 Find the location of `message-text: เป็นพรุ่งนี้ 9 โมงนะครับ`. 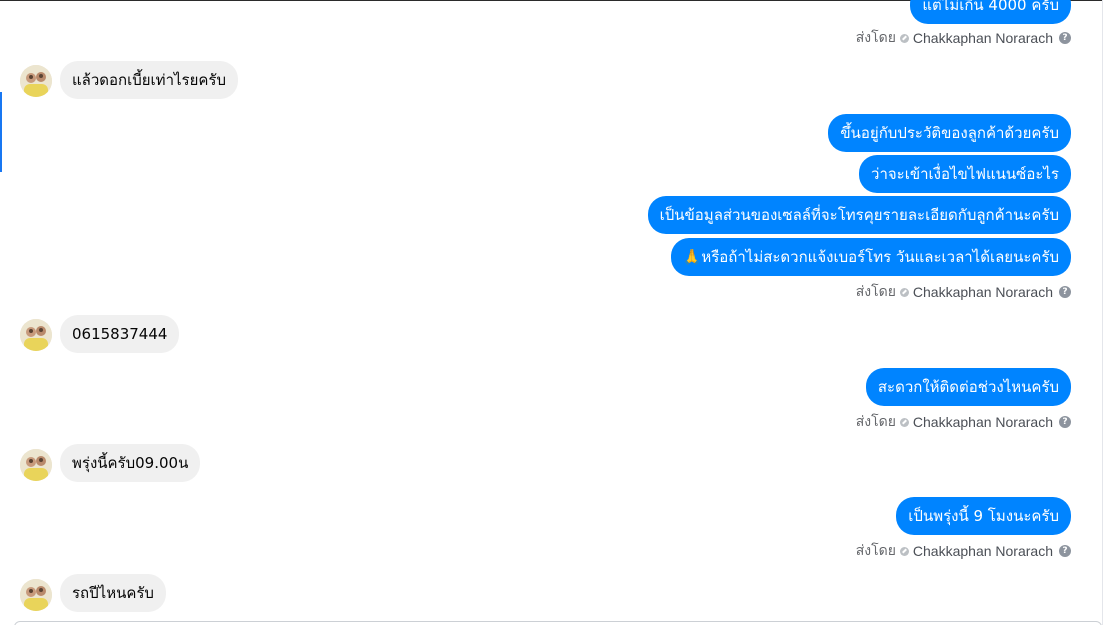

message-text: เป็นพรุ่งนี้ 9 โมงนะครับ is located at coordinates (983, 516).